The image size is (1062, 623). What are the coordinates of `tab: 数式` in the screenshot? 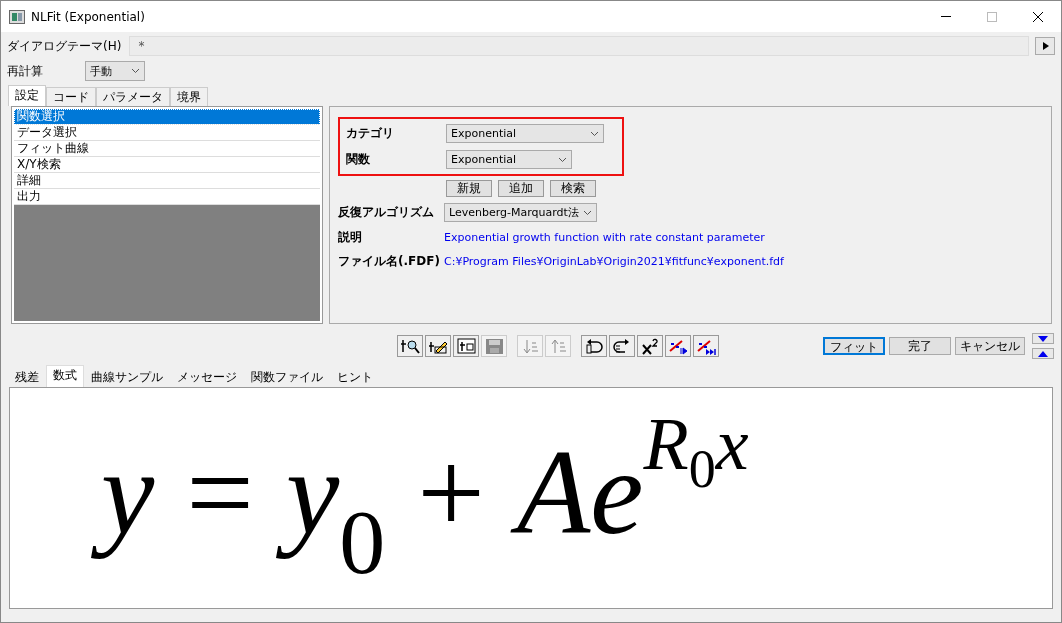 It's located at (65, 376).